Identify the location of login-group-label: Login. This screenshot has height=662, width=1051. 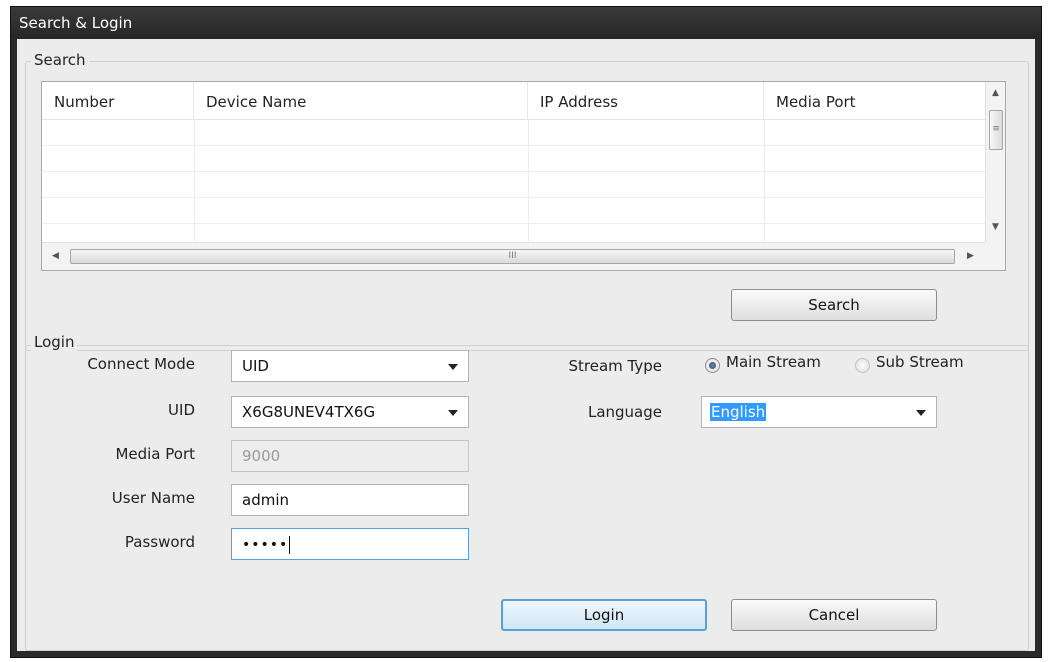
(54, 342).